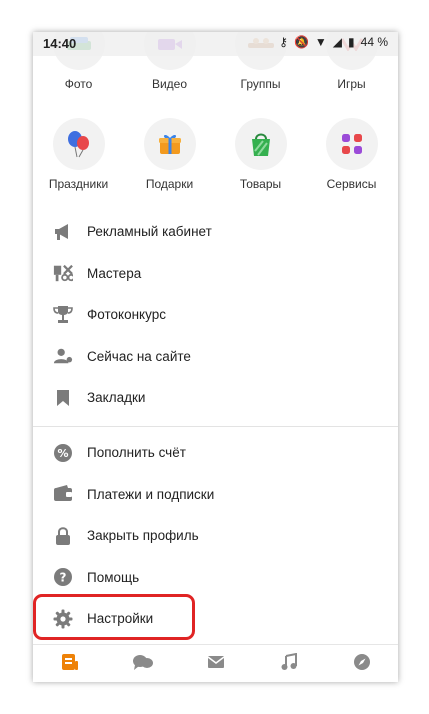  I want to click on status-icons: ⚷ 🔕 ▼ ◢ ▮ 44 %, so click(333, 42).